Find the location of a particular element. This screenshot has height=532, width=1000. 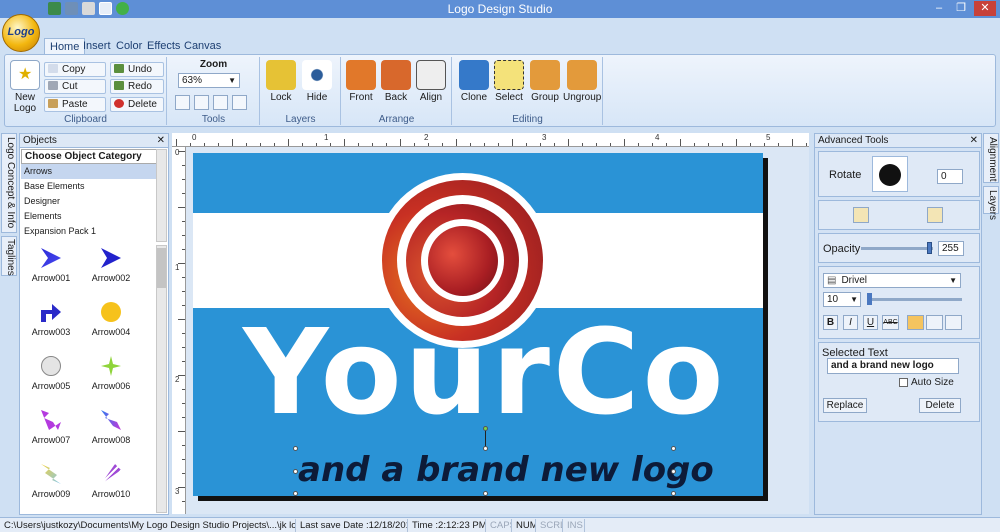

object-item: Arrow006 is located at coordinates (111, 380).